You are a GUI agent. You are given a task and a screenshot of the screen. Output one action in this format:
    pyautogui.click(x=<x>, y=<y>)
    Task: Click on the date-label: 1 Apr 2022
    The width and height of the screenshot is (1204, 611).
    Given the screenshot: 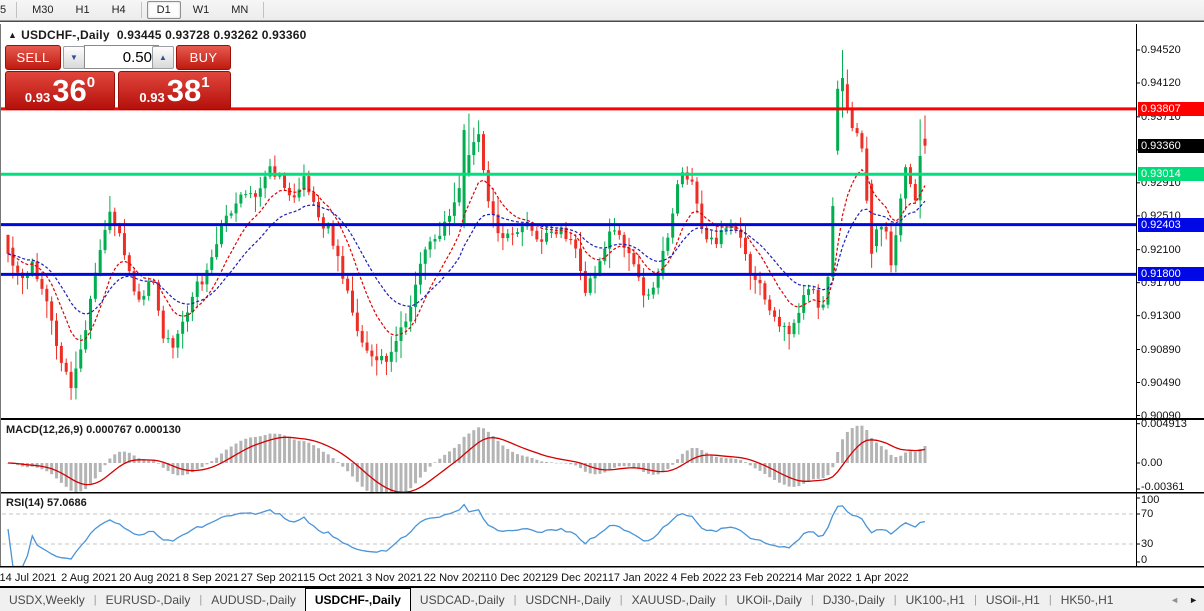 What is the action you would take?
    pyautogui.click(x=882, y=578)
    